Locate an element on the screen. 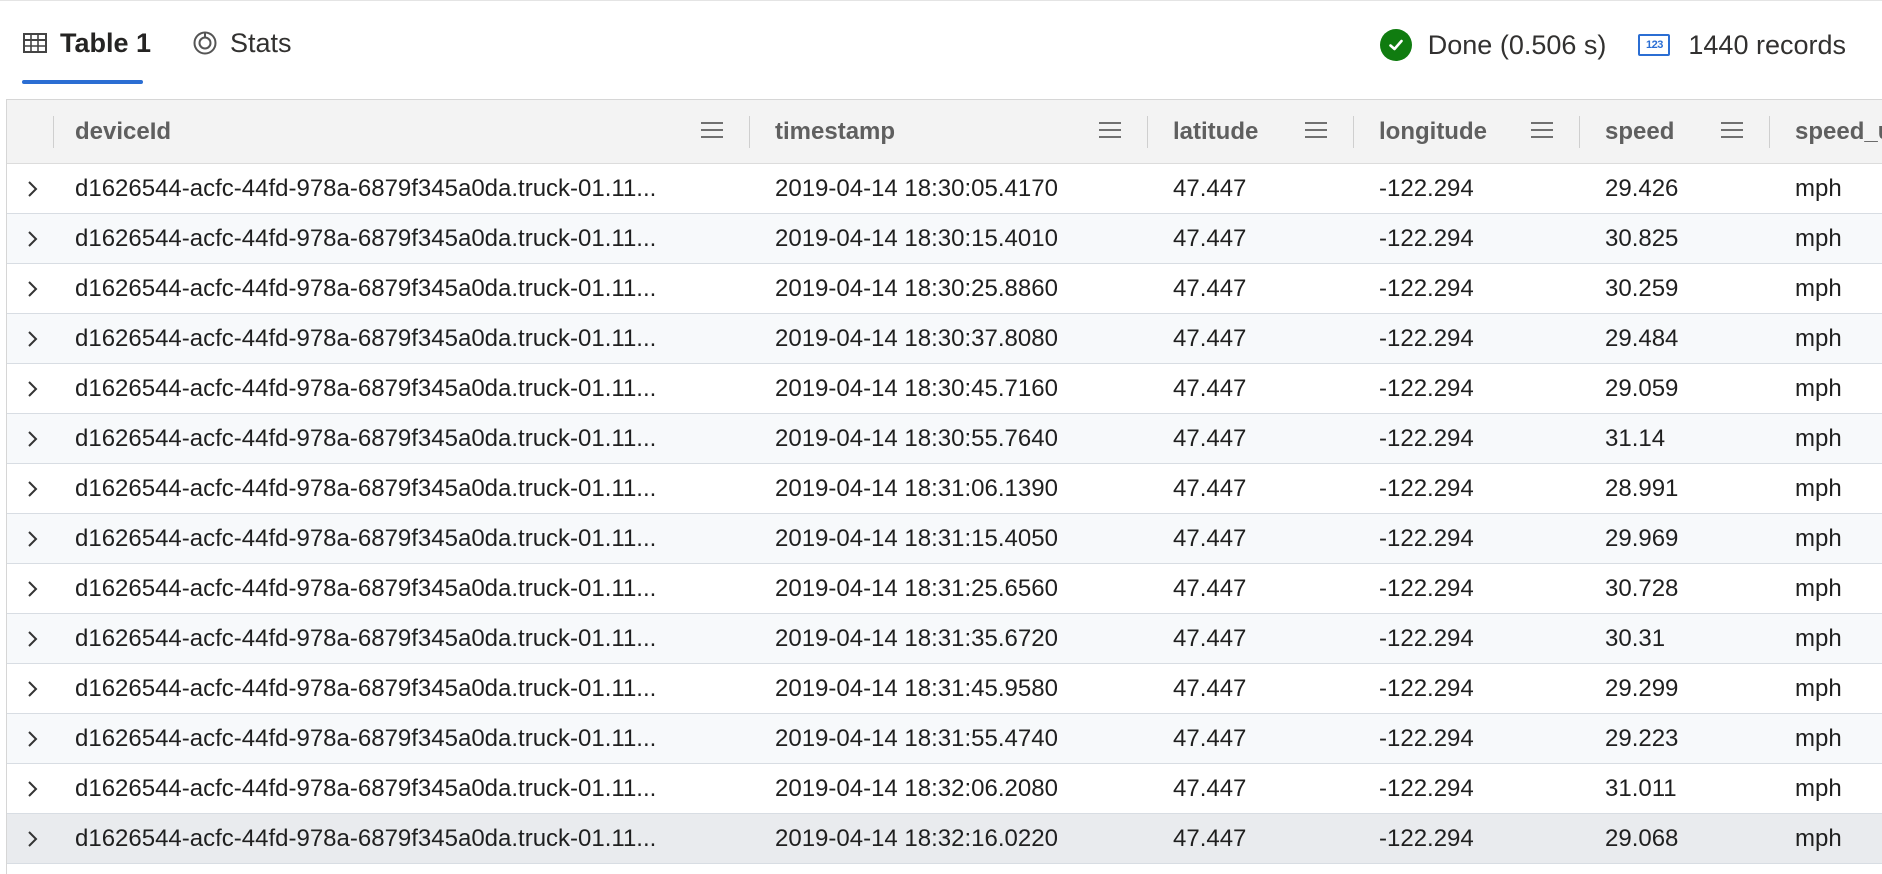  cell-timestamp: 2019-04-14 18:31:45.9580 is located at coordinates (916, 688).